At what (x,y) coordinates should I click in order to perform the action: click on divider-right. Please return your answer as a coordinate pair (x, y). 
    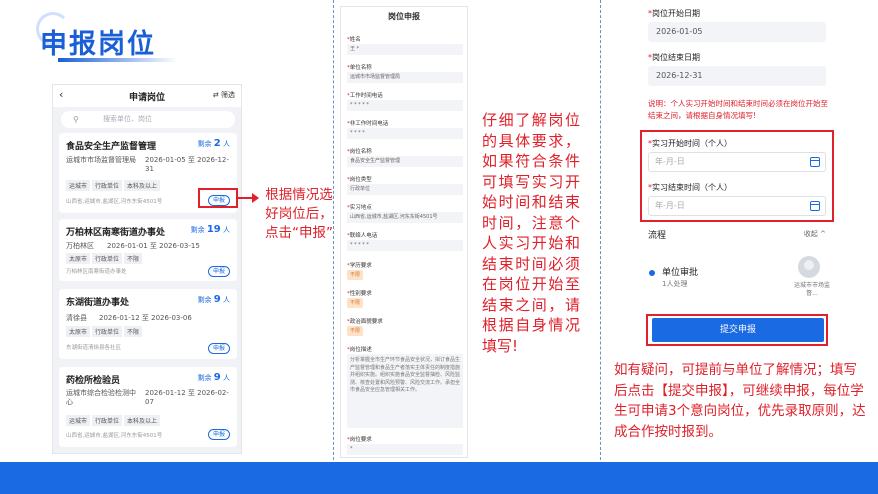
    Looking at the image, I should click on (600, 230).